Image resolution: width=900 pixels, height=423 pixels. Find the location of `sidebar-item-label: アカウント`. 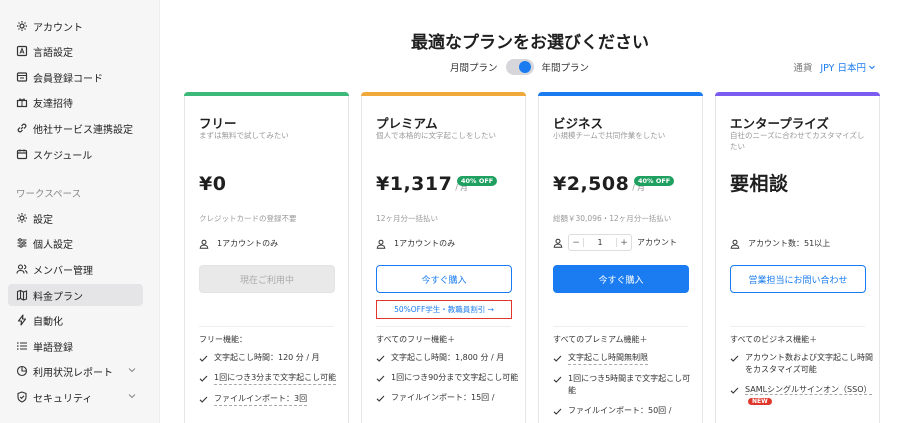

sidebar-item-label: アカウント is located at coordinates (58, 28).